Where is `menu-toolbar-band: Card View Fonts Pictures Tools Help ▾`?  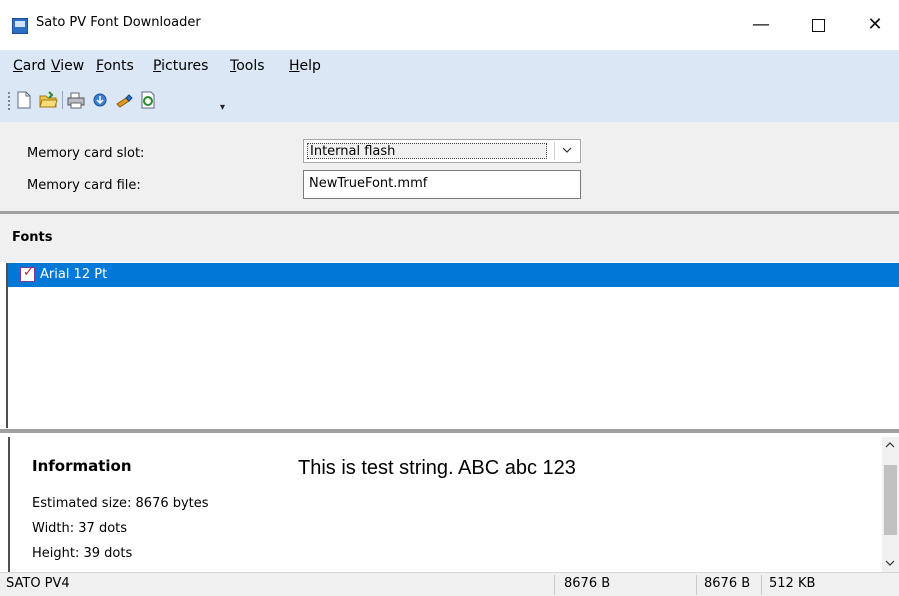 menu-toolbar-band: Card View Fonts Pictures Tools Help ▾ is located at coordinates (449, 86).